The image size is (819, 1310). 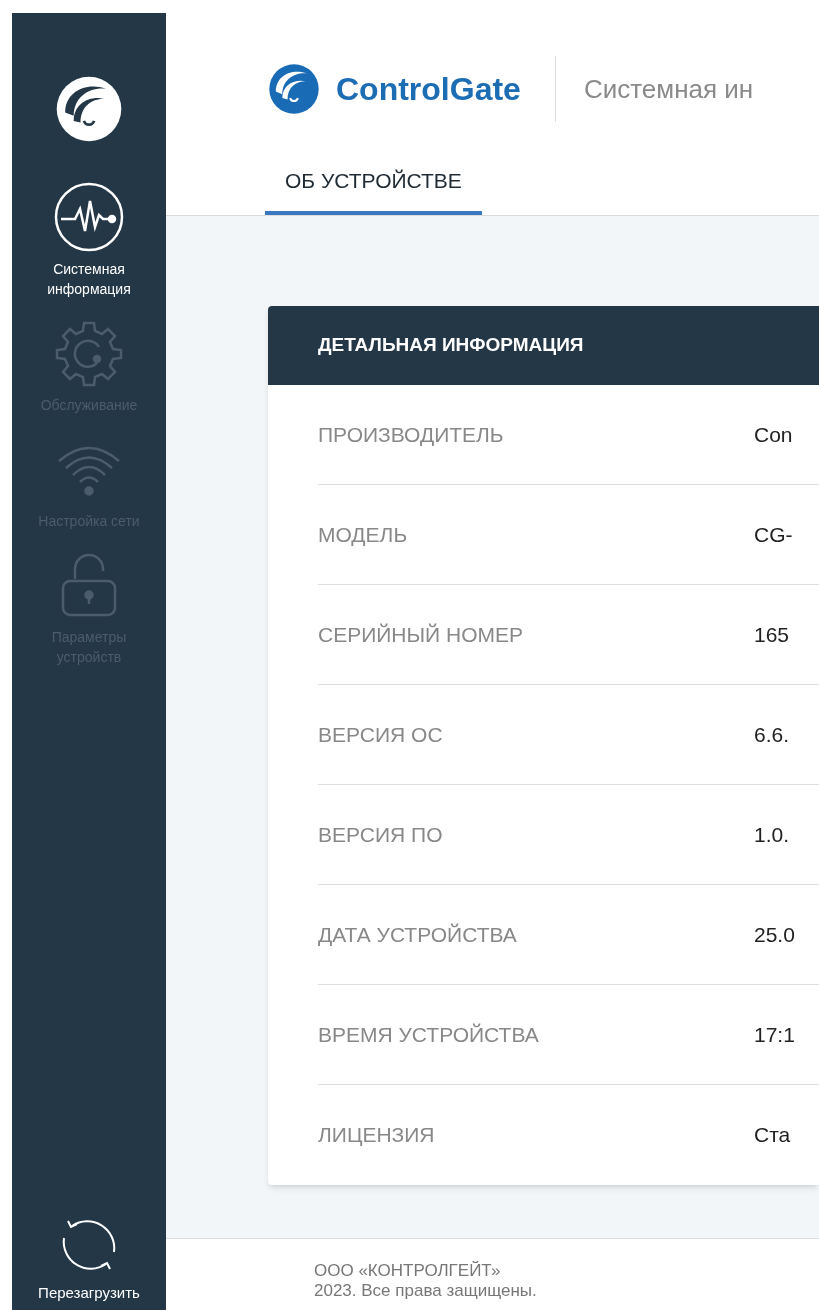 What do you see at coordinates (381, 734) in the screenshot?
I see `field-label: ВЕРСИЯ ОС` at bounding box center [381, 734].